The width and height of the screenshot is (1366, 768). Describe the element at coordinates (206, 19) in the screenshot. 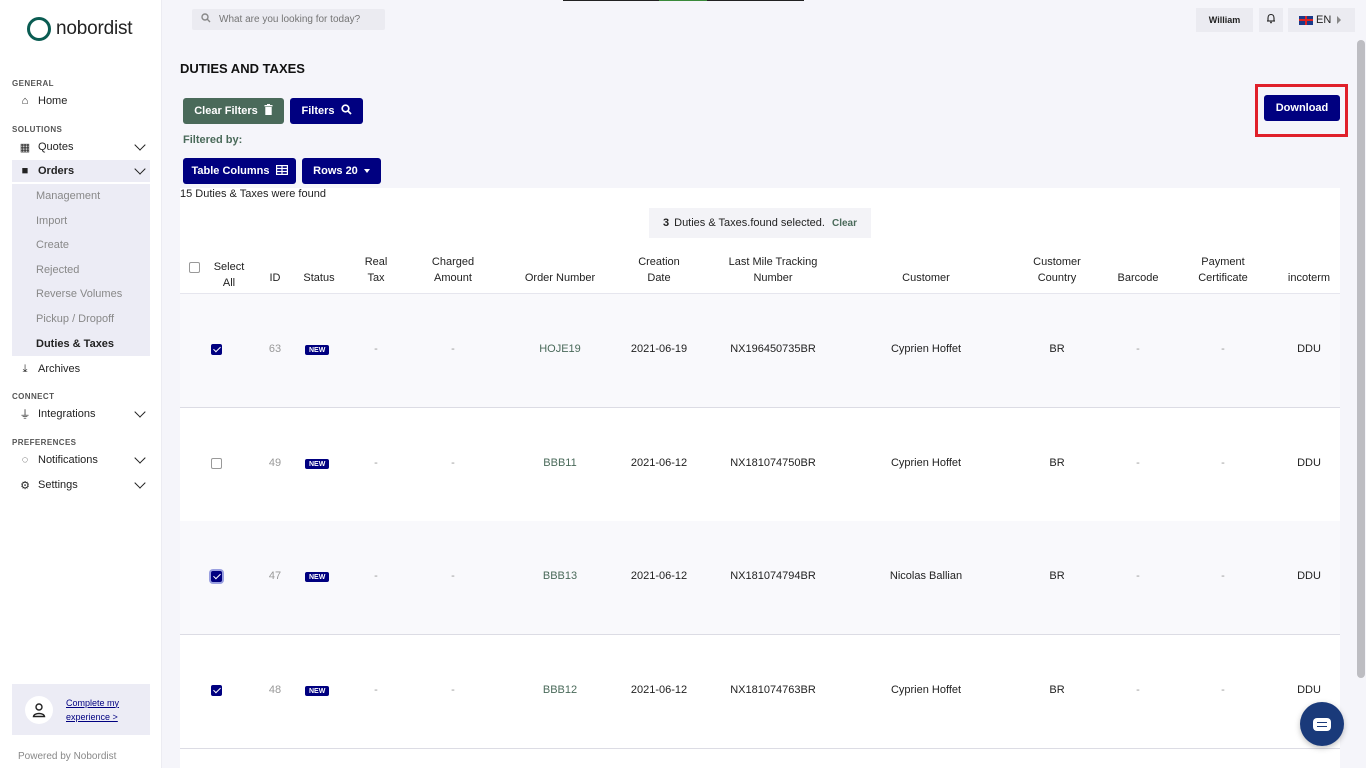

I see `search-icon` at that location.